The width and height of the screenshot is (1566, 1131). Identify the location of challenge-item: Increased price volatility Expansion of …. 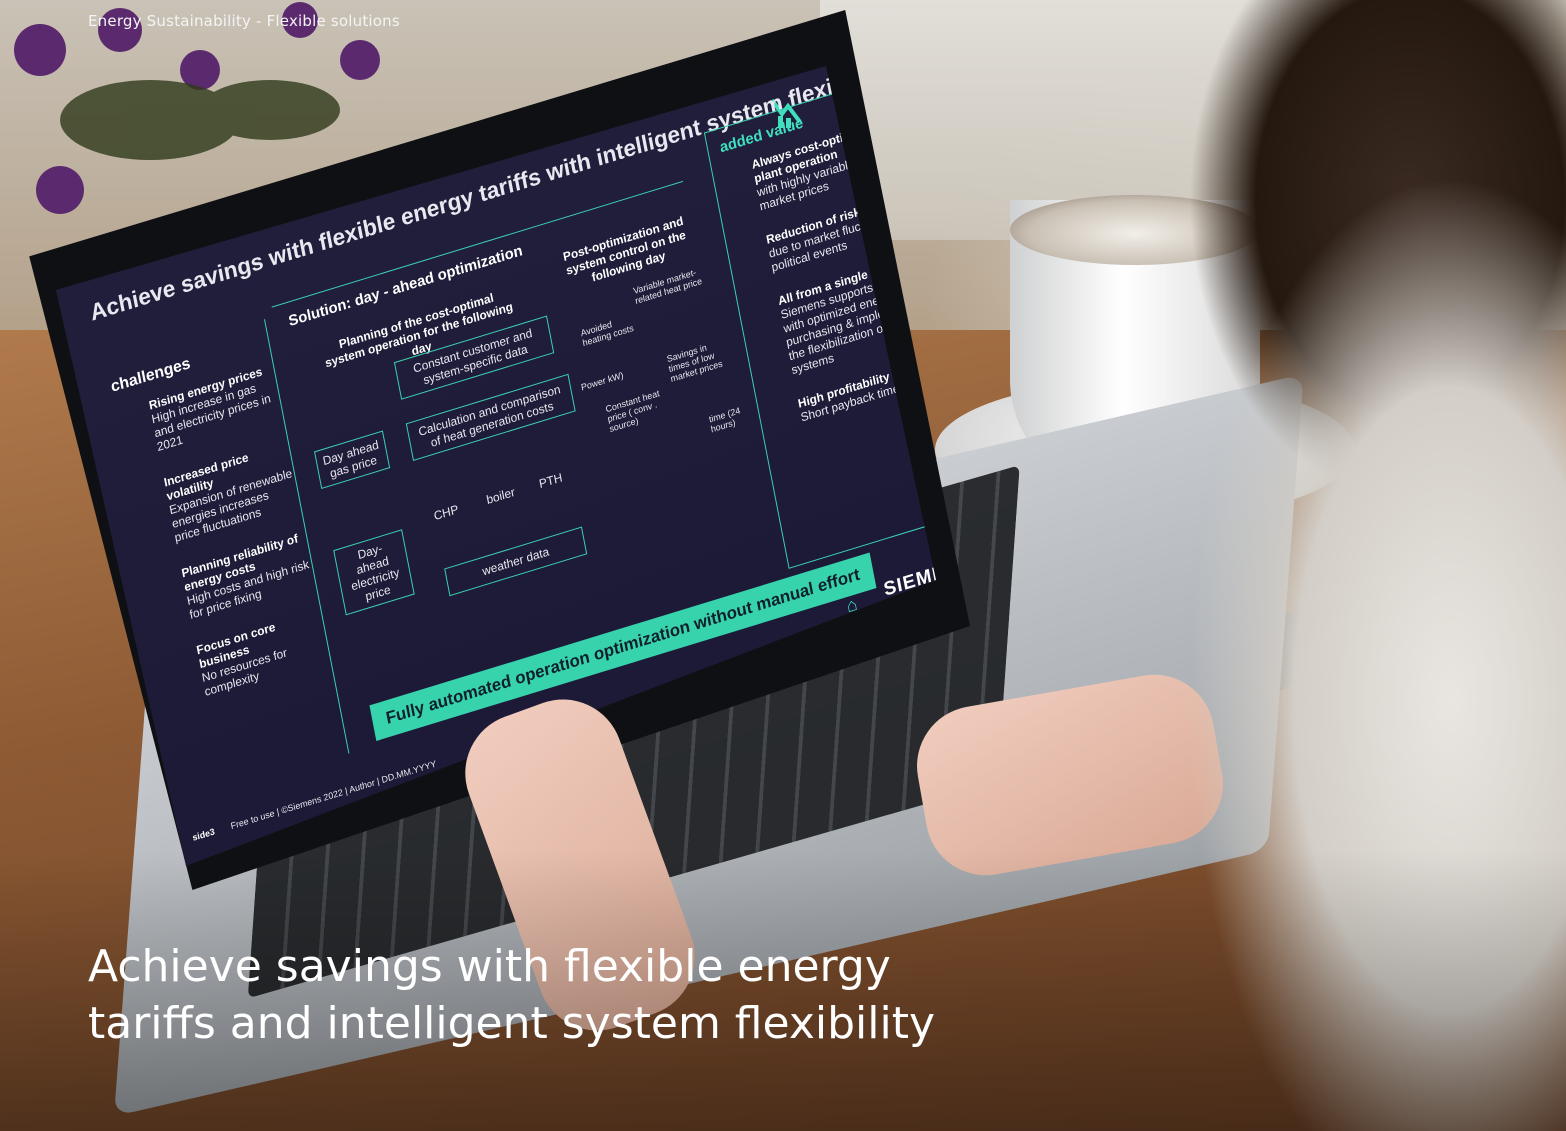
(232, 491).